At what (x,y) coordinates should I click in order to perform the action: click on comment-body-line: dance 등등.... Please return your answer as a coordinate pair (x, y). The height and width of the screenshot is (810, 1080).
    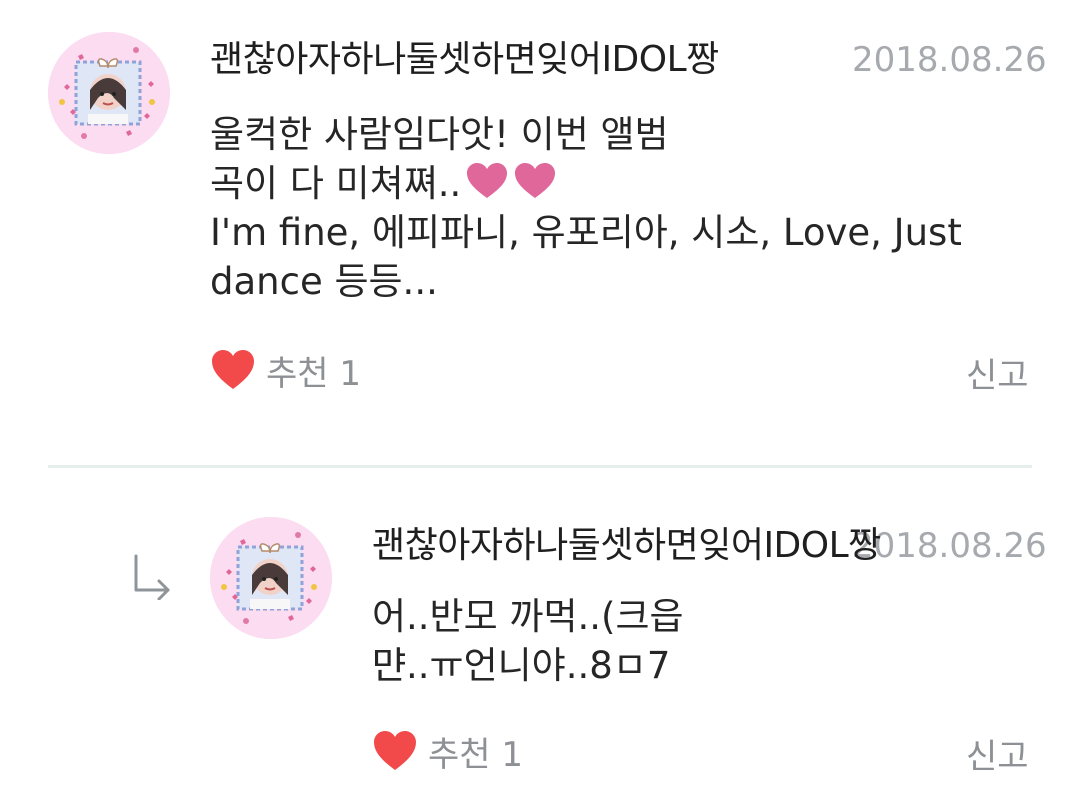
    Looking at the image, I should click on (324, 281).